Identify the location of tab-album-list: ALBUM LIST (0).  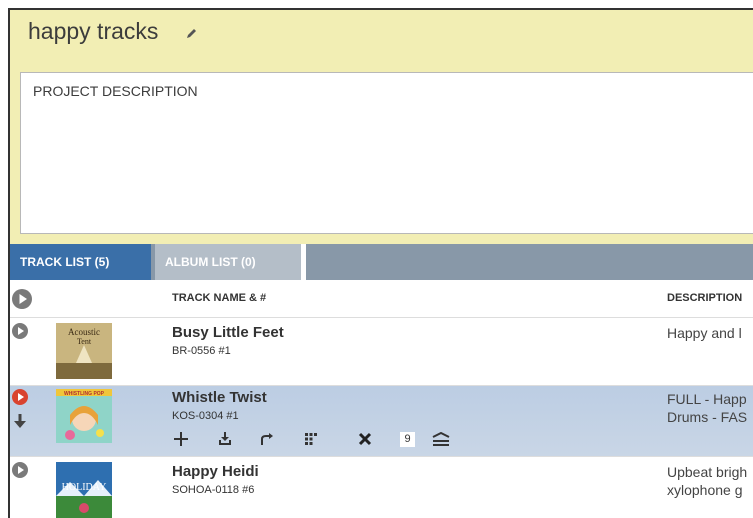
(228, 262).